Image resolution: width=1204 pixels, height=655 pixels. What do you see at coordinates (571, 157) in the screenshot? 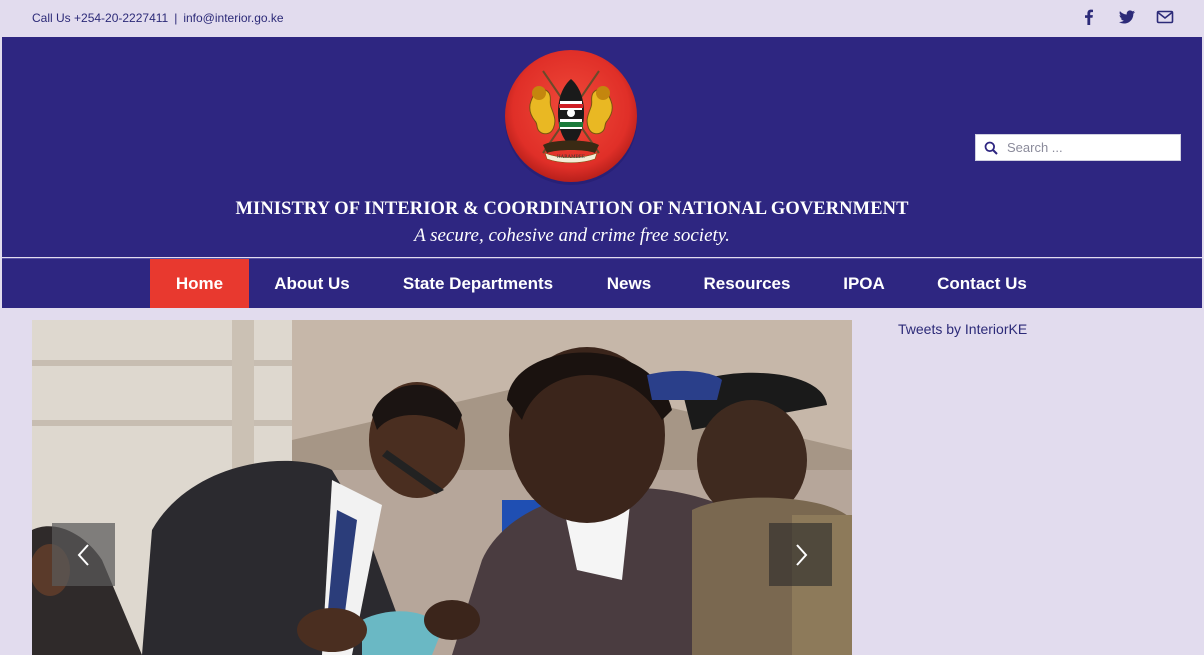
I see `svg-text: HARAMBEE` at bounding box center [571, 157].